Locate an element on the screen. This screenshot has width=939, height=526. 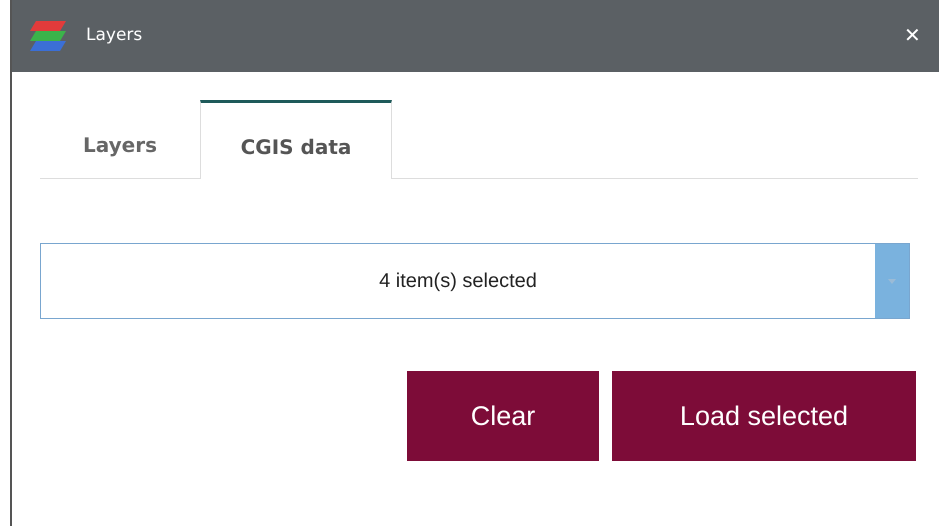
layers-icon is located at coordinates (48, 36).